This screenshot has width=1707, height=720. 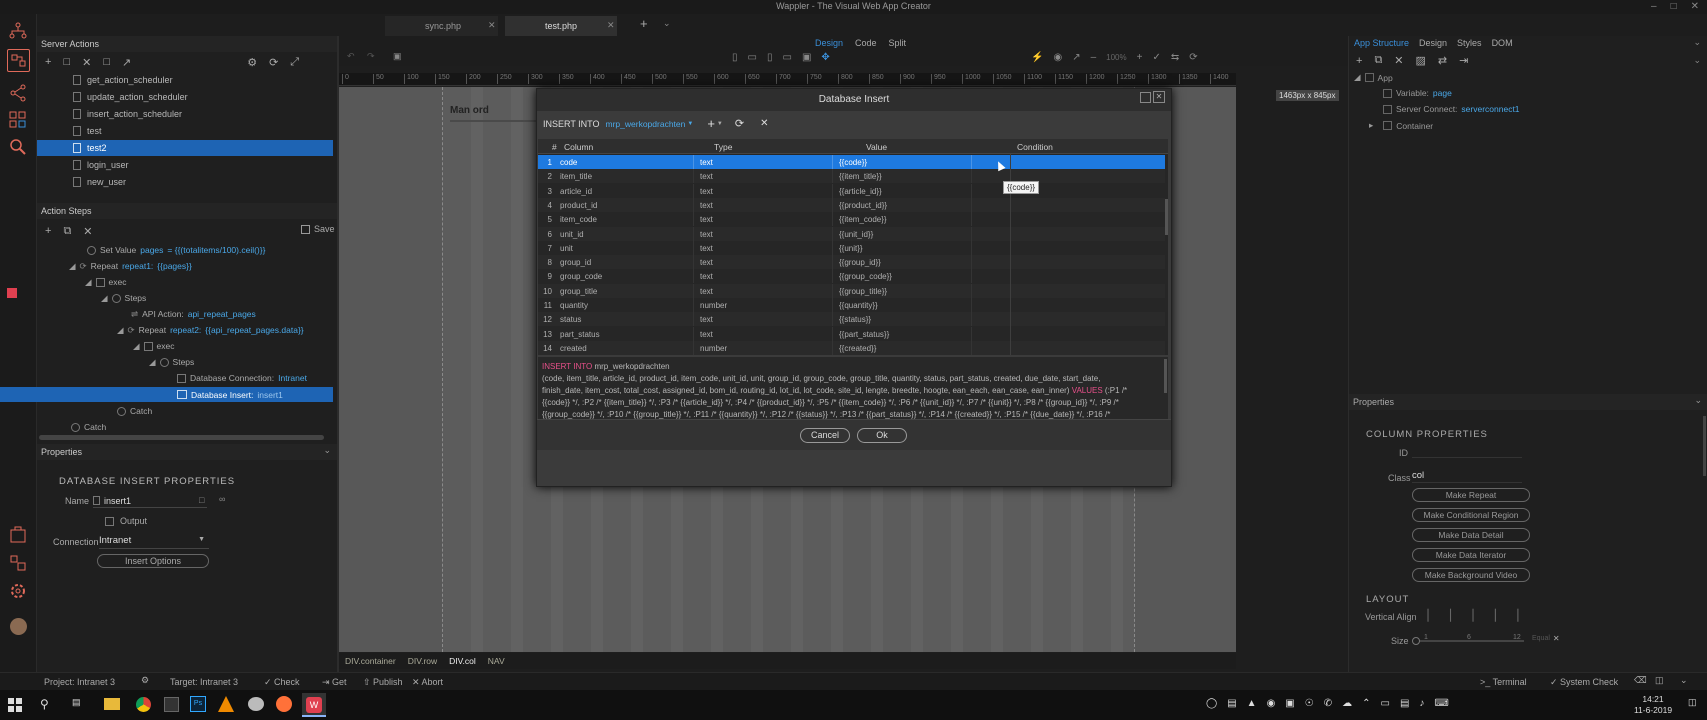 What do you see at coordinates (18, 93) in the screenshot?
I see `share-icon` at bounding box center [18, 93].